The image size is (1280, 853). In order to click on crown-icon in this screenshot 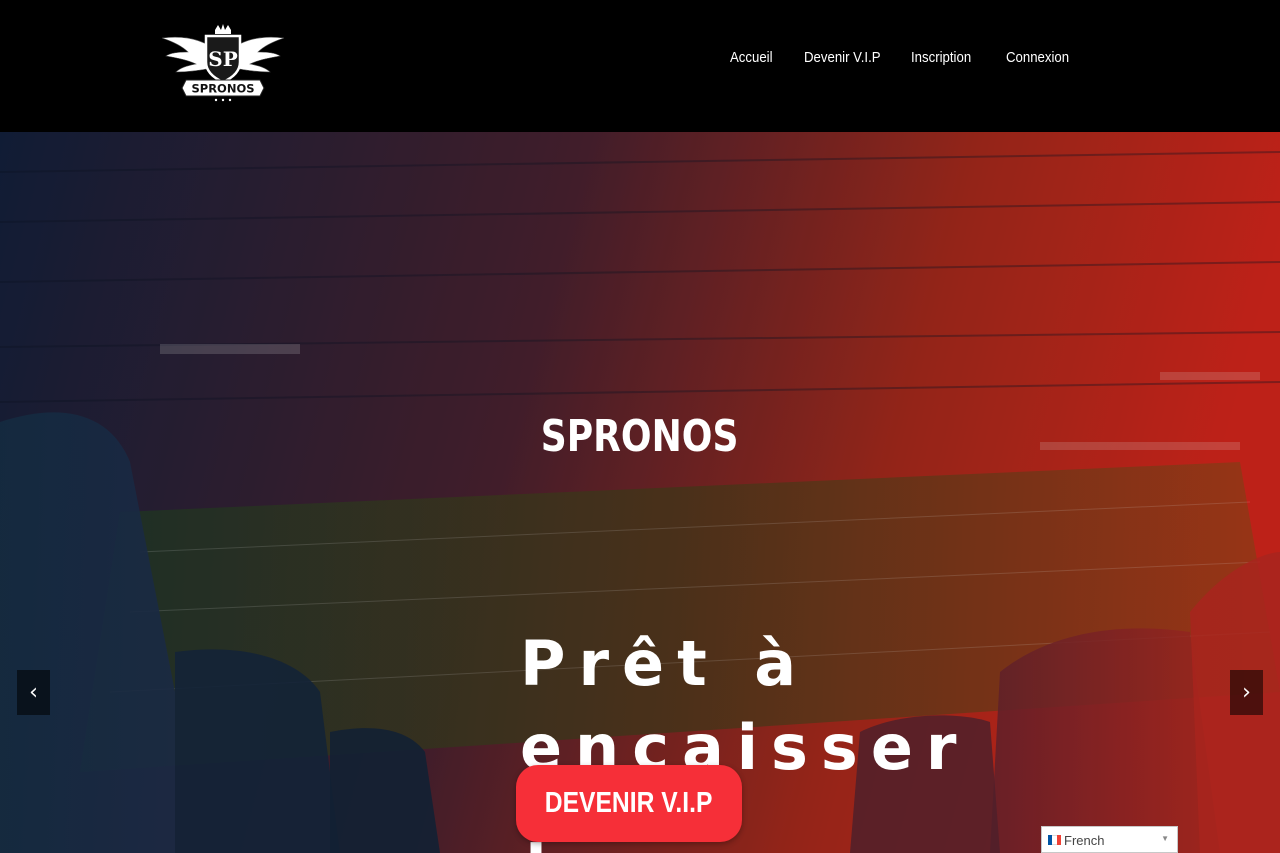, I will do `click(223, 29)`.